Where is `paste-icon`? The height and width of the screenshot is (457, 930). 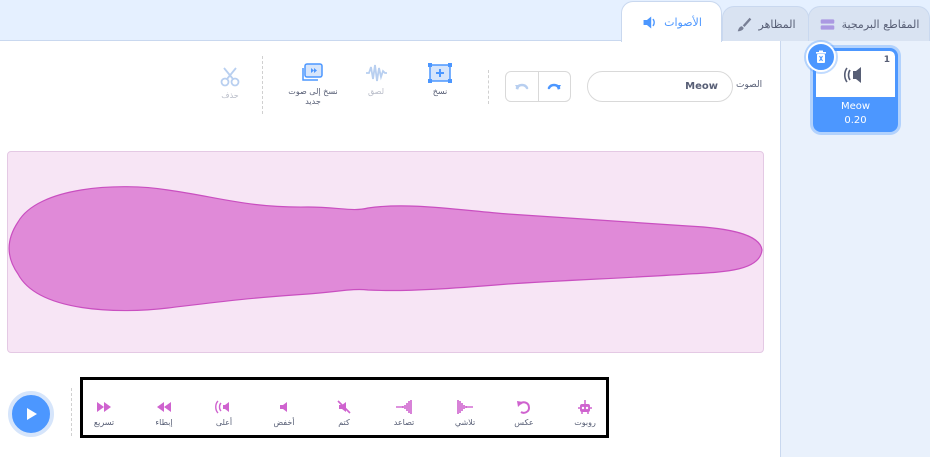
paste-icon is located at coordinates (376, 73).